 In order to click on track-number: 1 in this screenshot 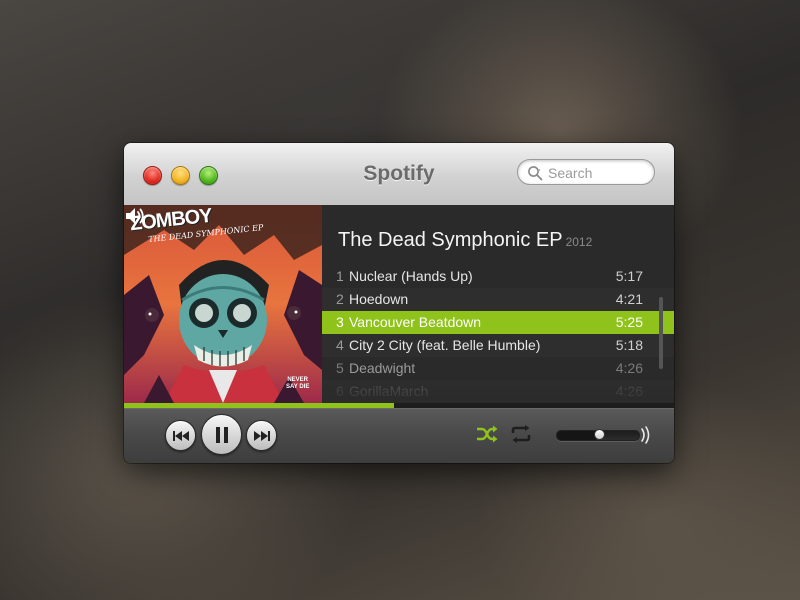, I will do `click(340, 276)`.